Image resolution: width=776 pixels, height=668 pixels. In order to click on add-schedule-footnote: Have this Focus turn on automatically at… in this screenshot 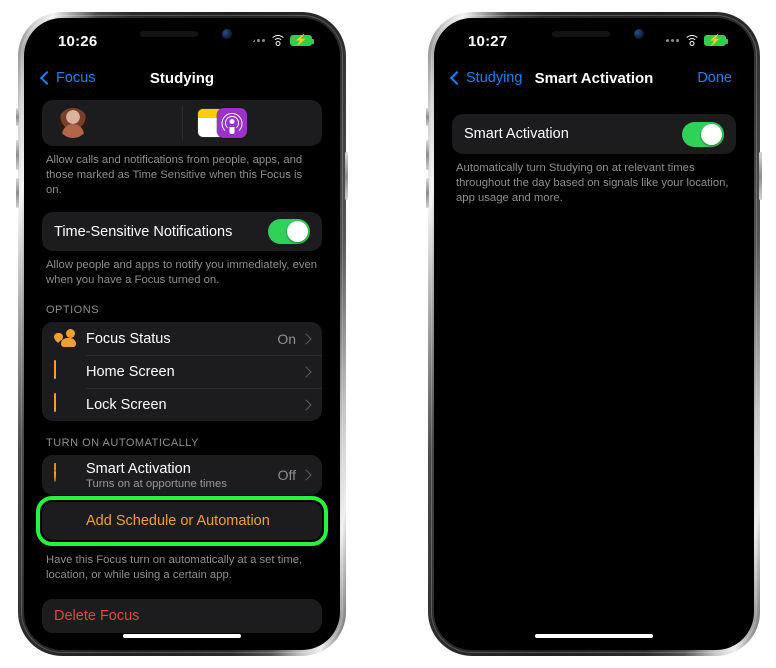, I will do `click(174, 567)`.